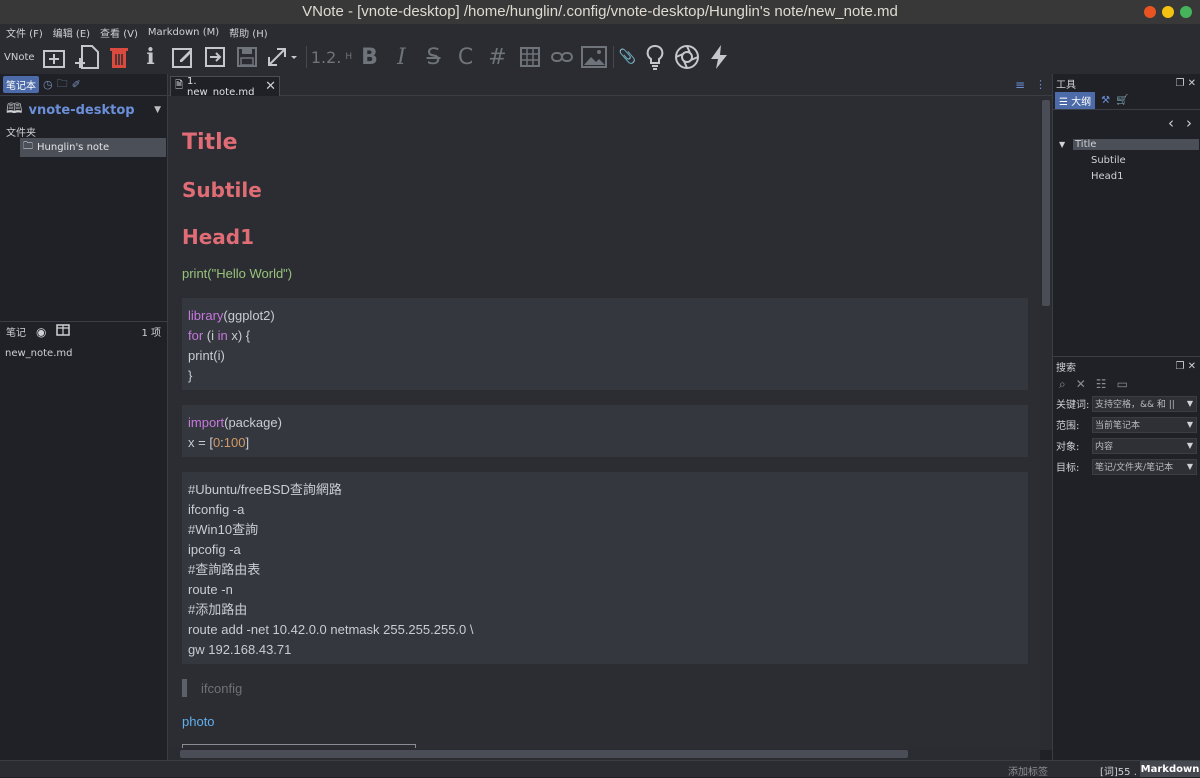 The width and height of the screenshot is (1200, 778). Describe the element at coordinates (628, 57) in the screenshot. I see `attachment-icon: 📎` at that location.